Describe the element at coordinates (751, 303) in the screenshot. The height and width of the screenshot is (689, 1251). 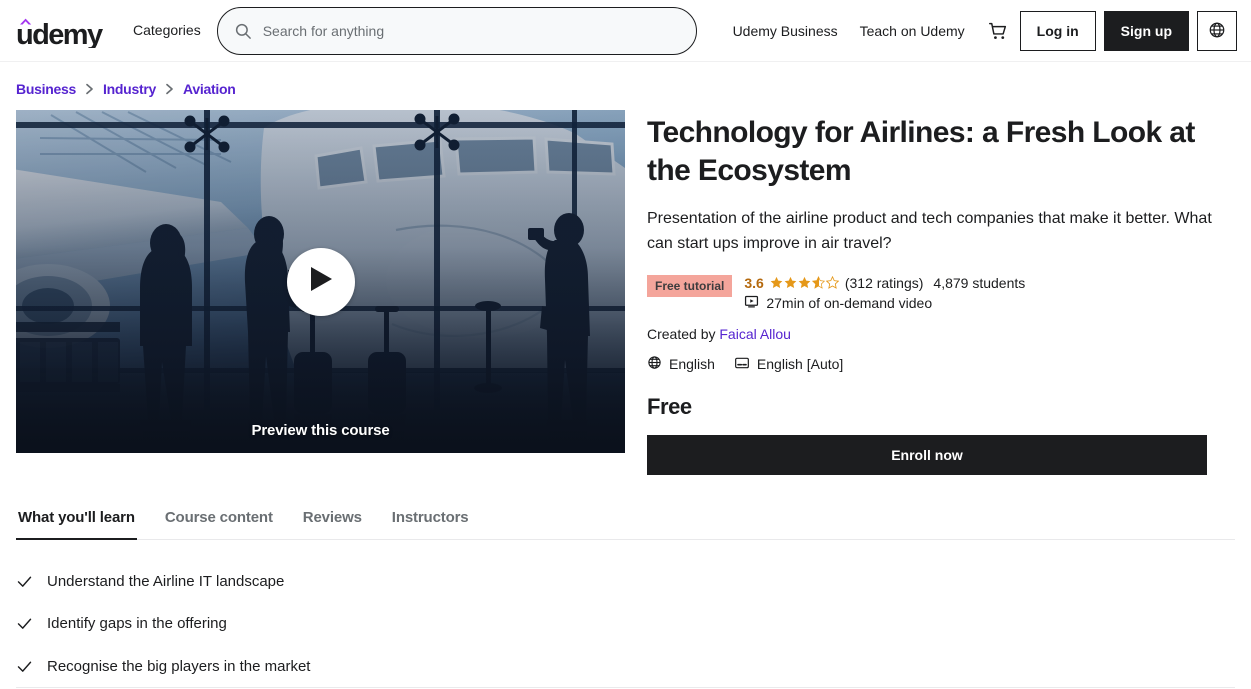
I see `video-monitor-icon` at that location.